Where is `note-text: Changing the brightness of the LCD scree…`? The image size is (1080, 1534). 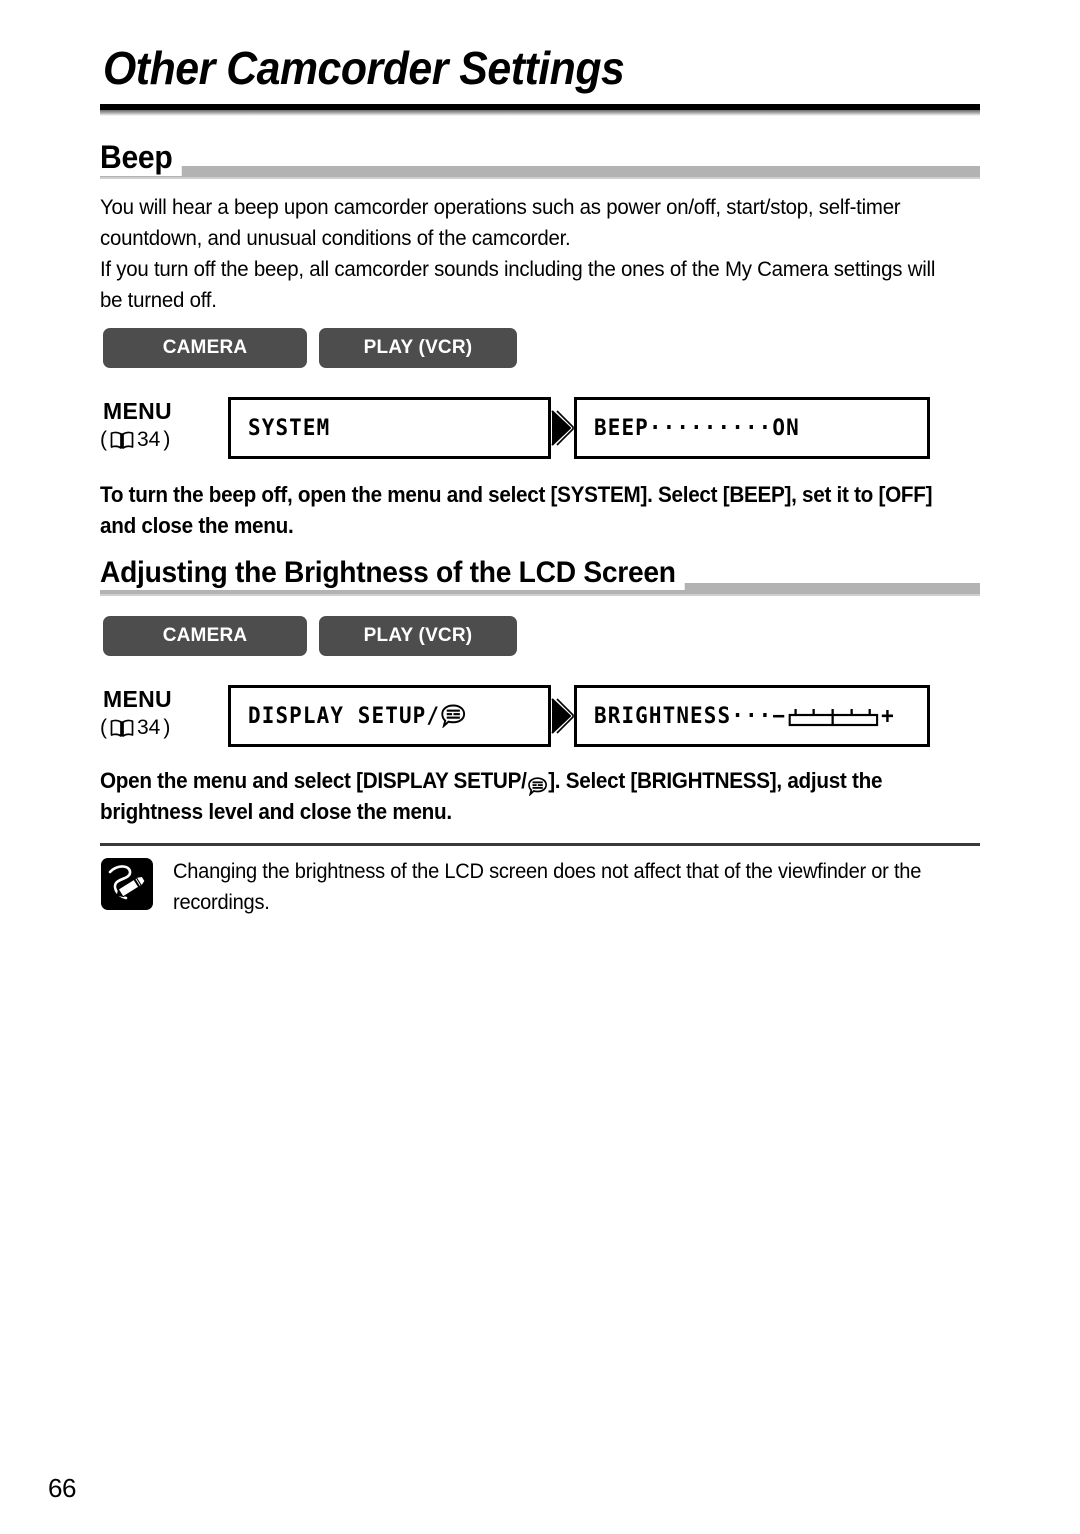
note-text: Changing the brightness of the LCD scree… is located at coordinates (547, 887).